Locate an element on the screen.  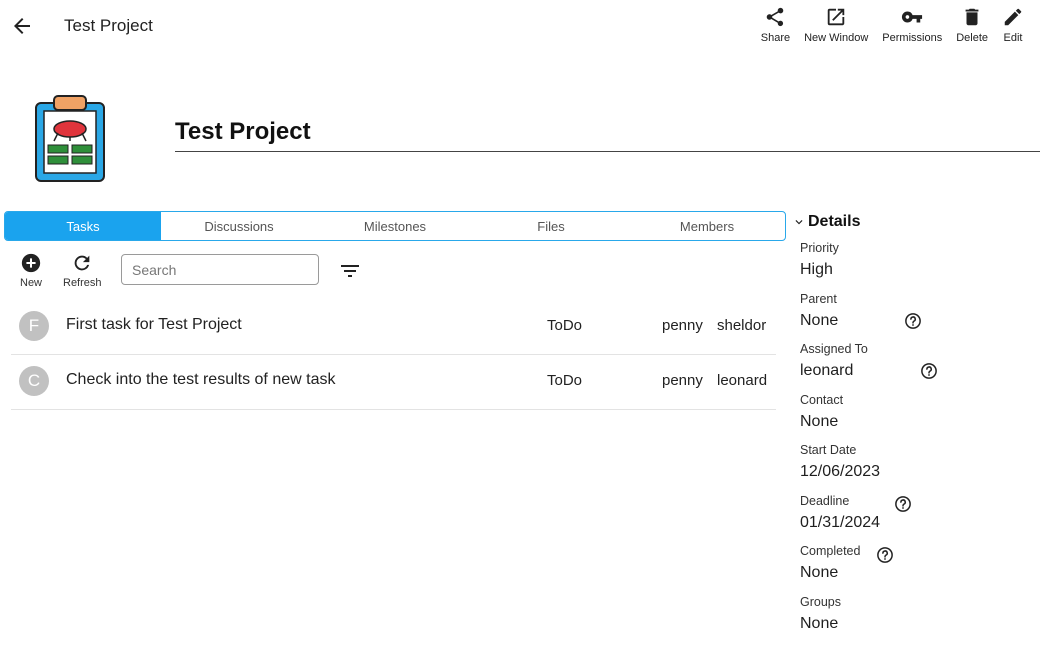
assigned-help-button is located at coordinates (929, 371).